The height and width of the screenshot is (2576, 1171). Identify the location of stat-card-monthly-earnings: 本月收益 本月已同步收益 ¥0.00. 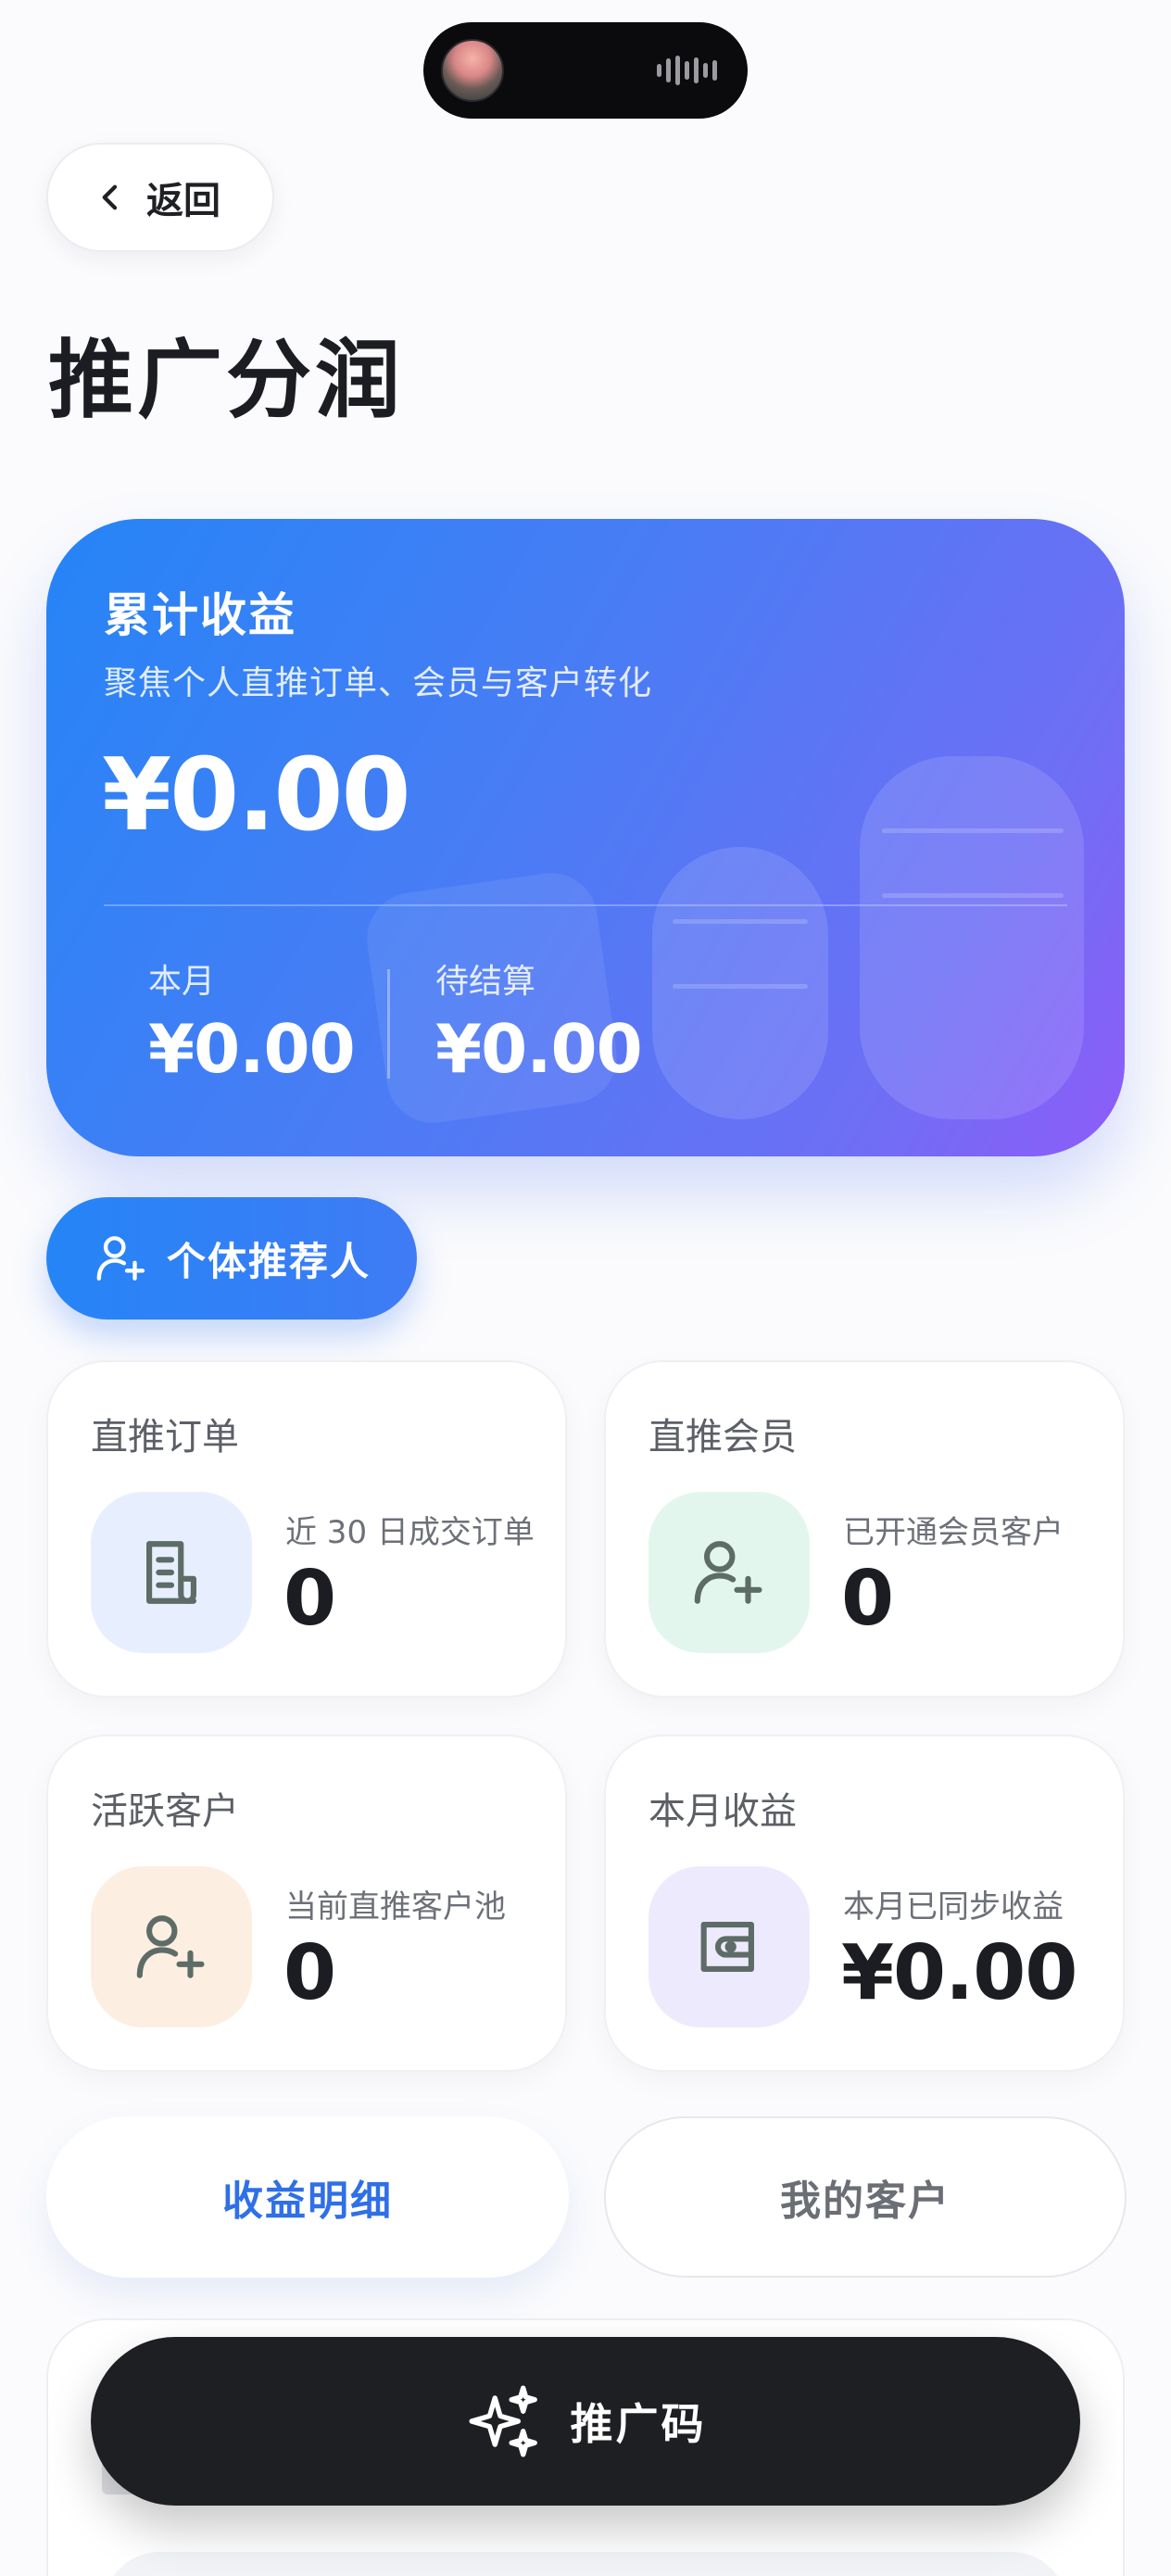
(865, 1903).